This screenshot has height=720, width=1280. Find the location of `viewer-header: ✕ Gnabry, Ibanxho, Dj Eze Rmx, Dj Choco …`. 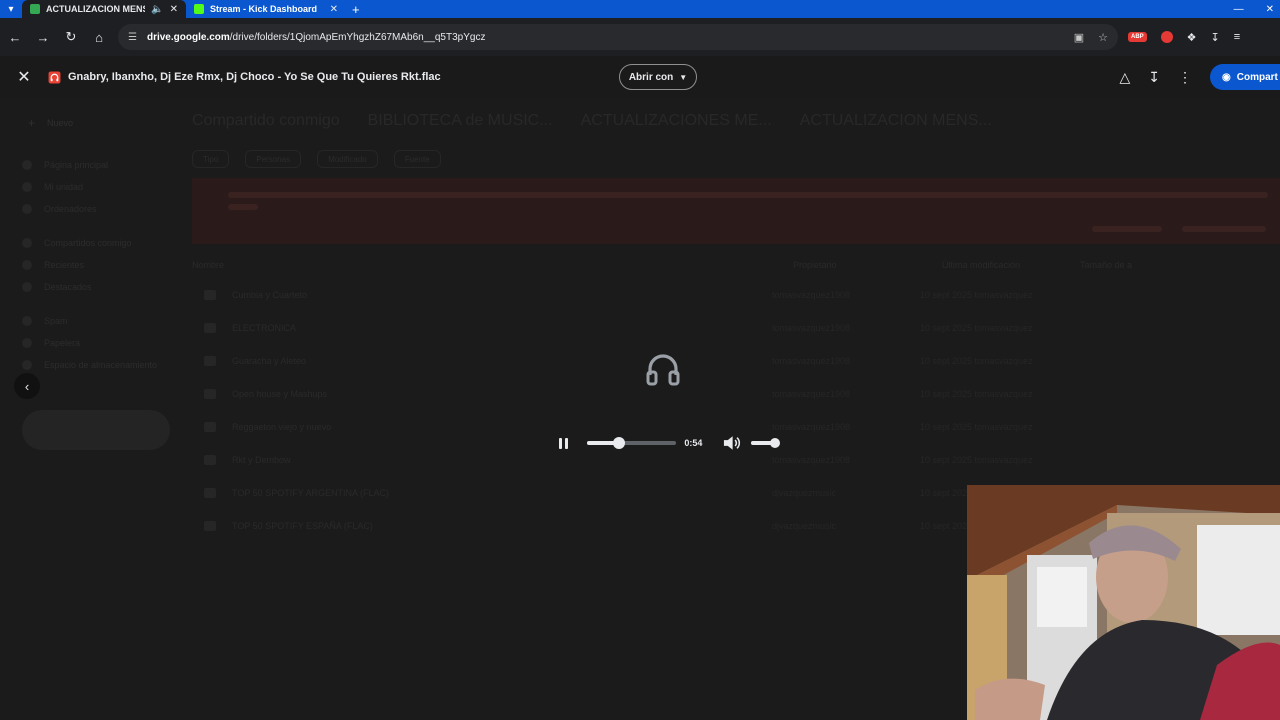

viewer-header: ✕ Gnabry, Ibanxho, Dj Eze Rmx, Dj Choco … is located at coordinates (640, 77).